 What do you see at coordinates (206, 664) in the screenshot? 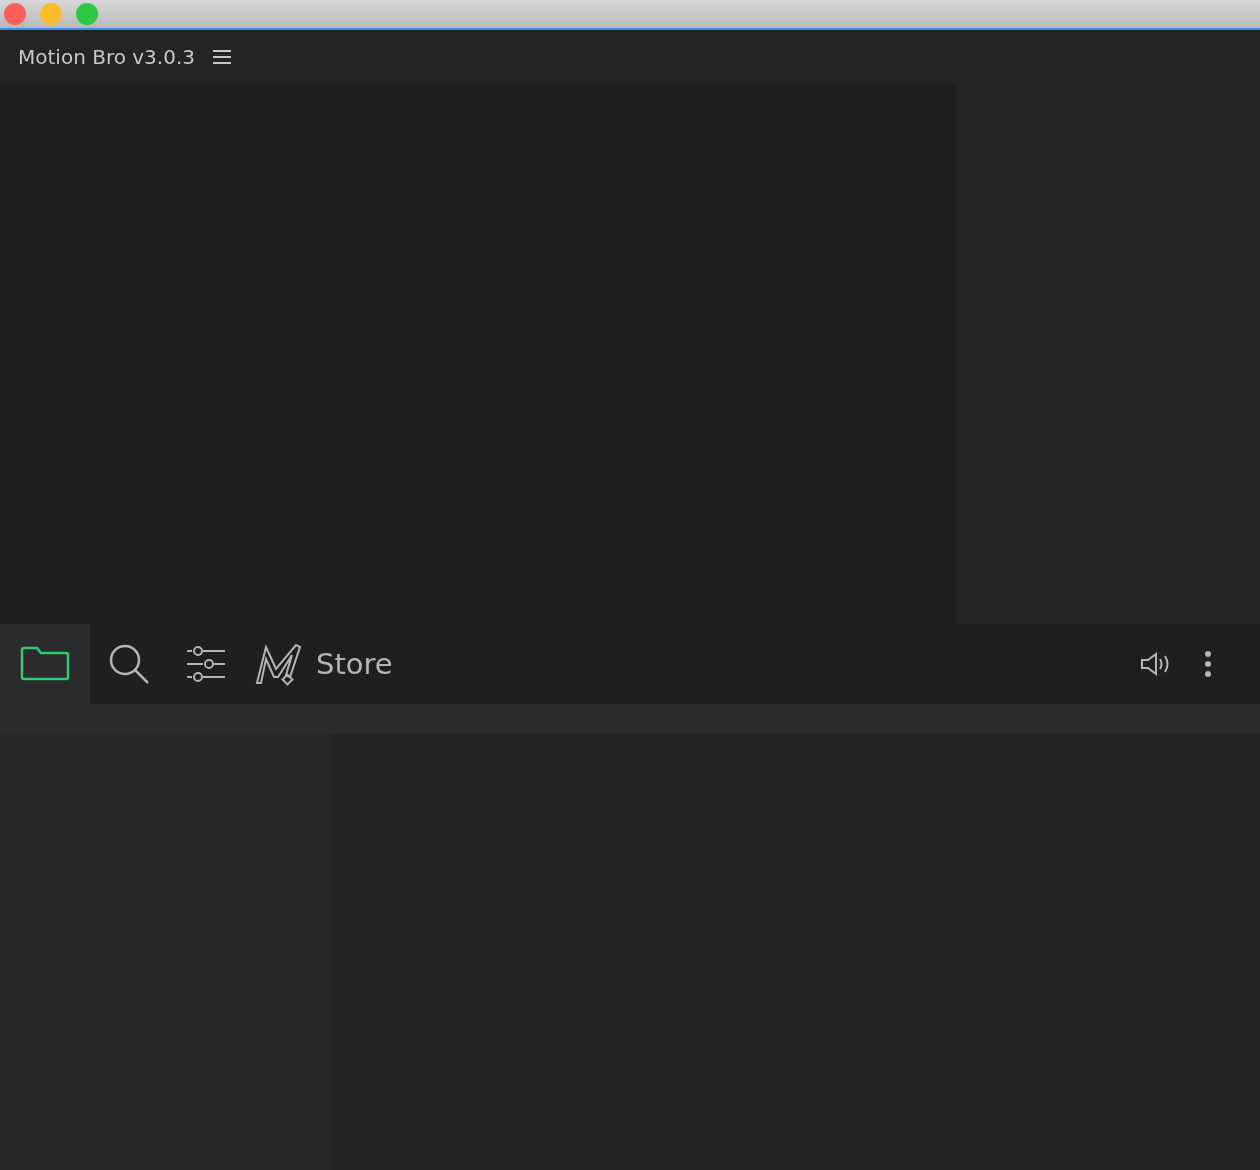
I see `sliders-icon` at bounding box center [206, 664].